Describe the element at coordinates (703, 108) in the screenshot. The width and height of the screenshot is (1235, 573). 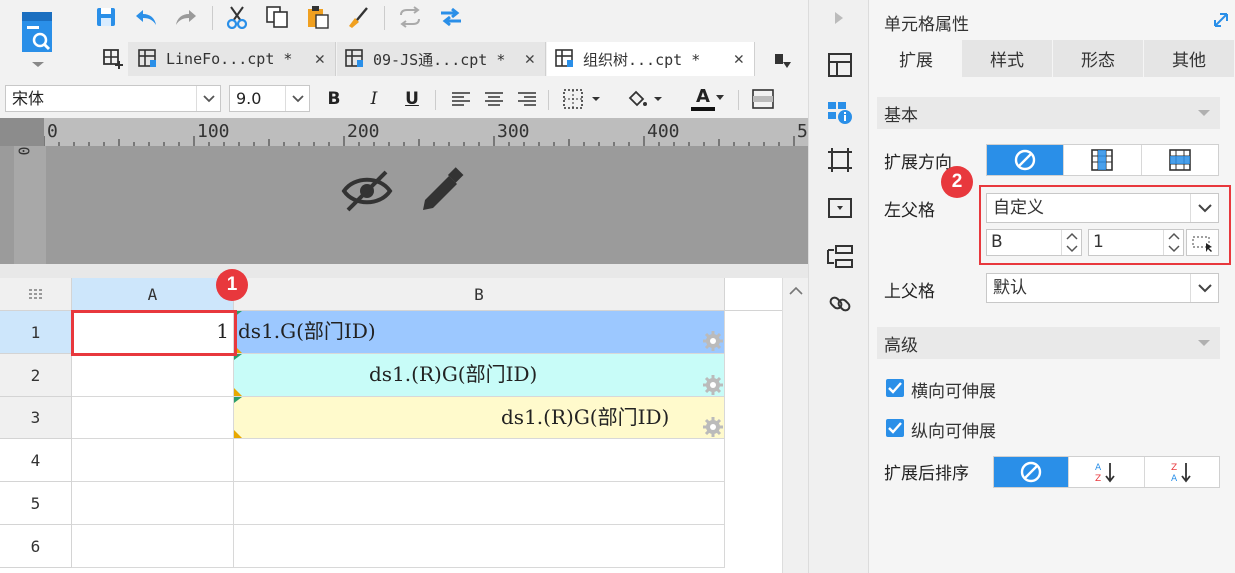
I see `font-color-swatch` at that location.